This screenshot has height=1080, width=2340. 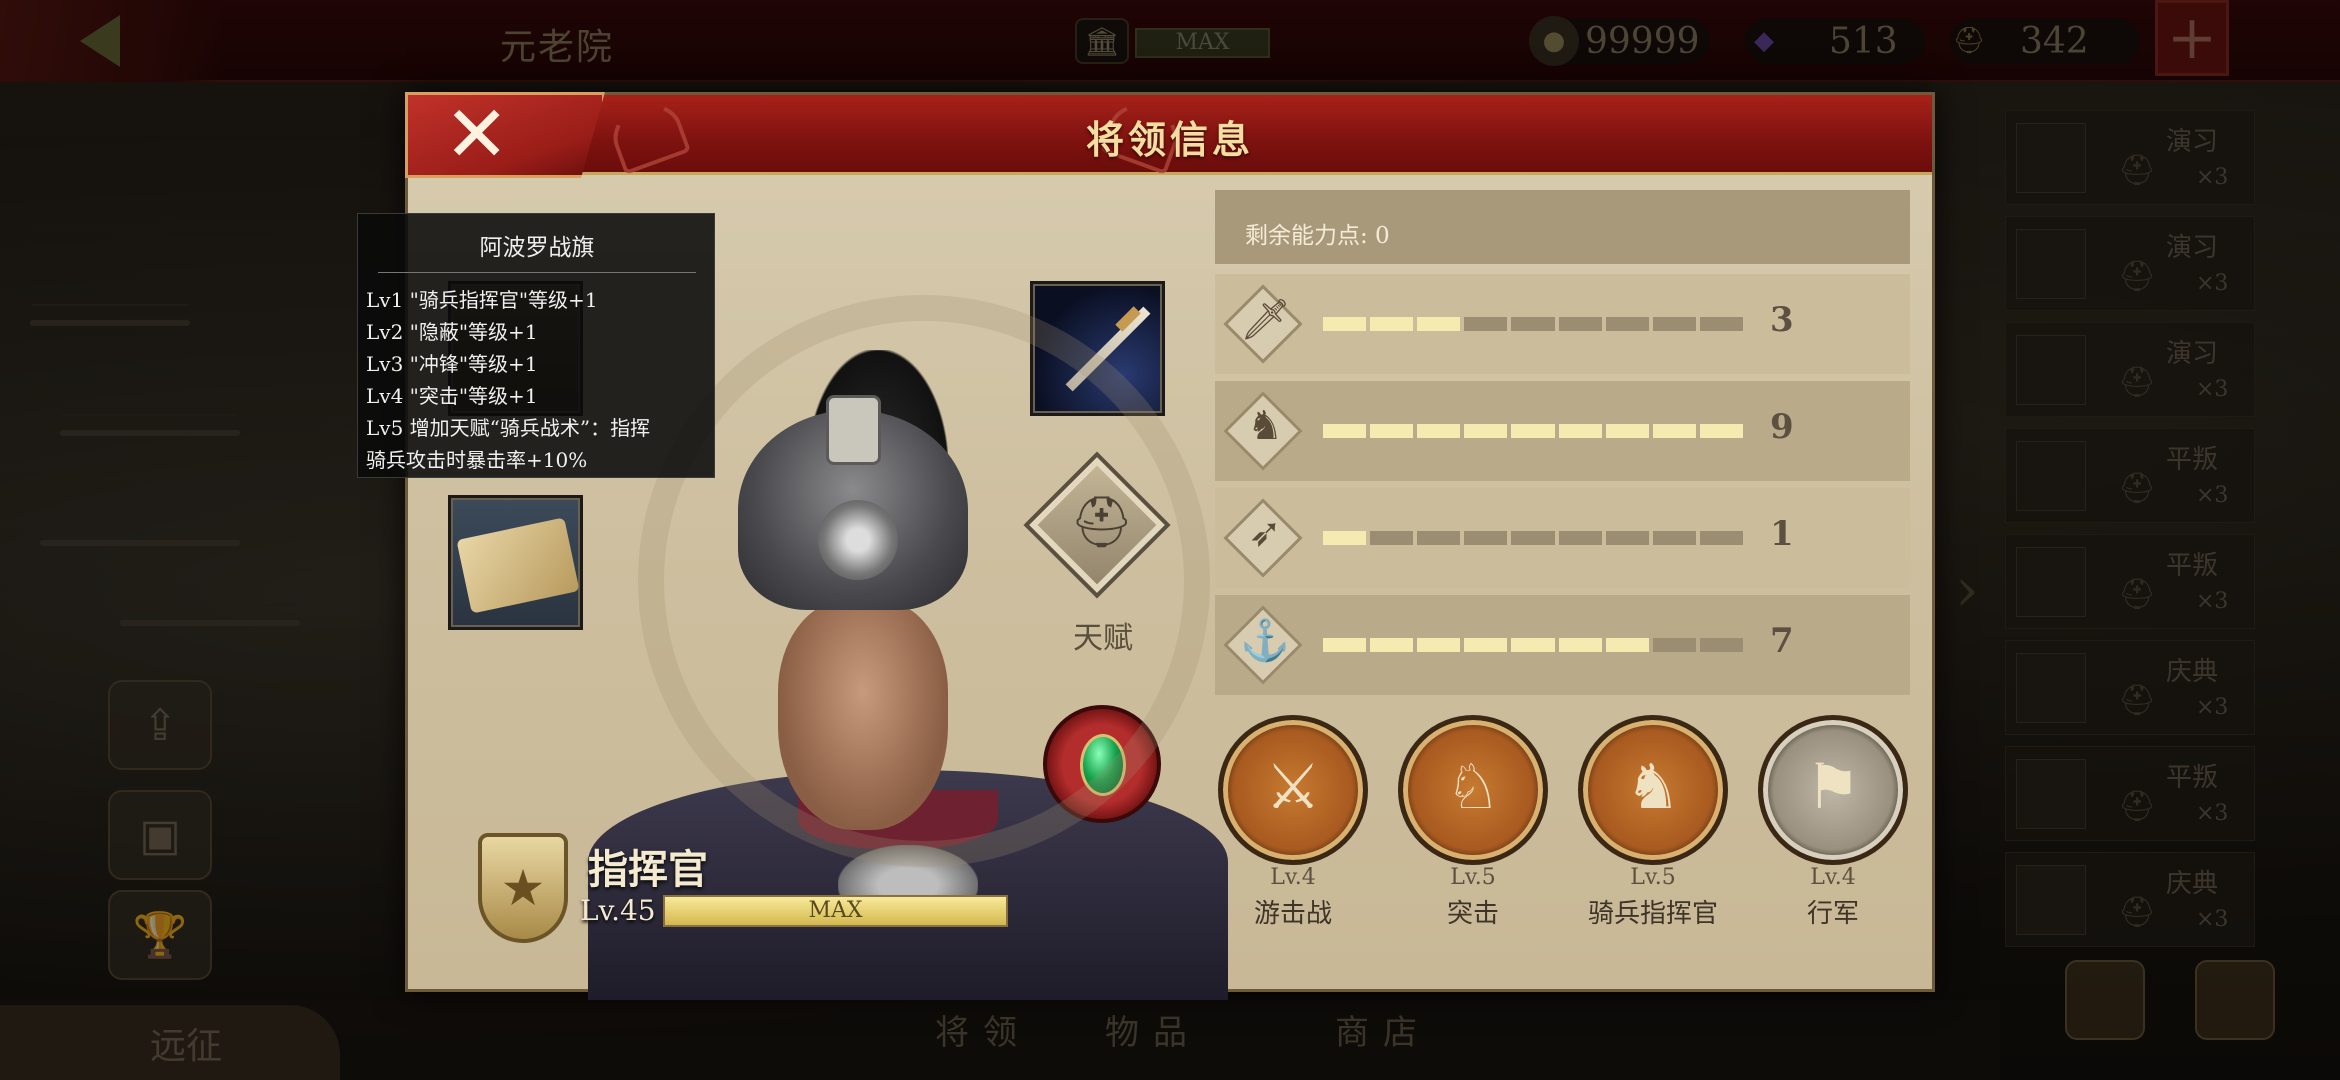 What do you see at coordinates (1832, 914) in the screenshot?
I see `skill-name: 行军` at bounding box center [1832, 914].